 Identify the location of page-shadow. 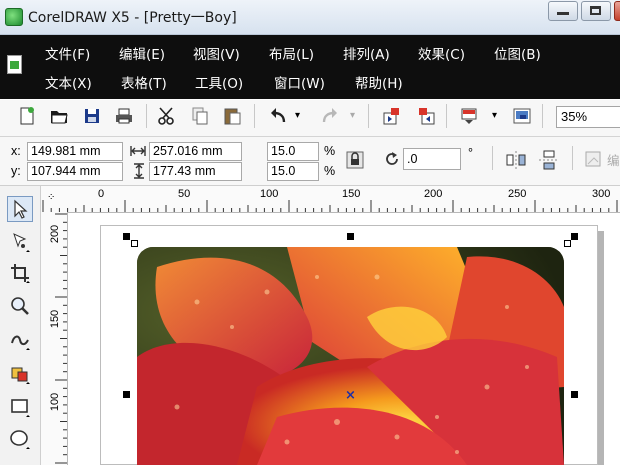
(601, 348).